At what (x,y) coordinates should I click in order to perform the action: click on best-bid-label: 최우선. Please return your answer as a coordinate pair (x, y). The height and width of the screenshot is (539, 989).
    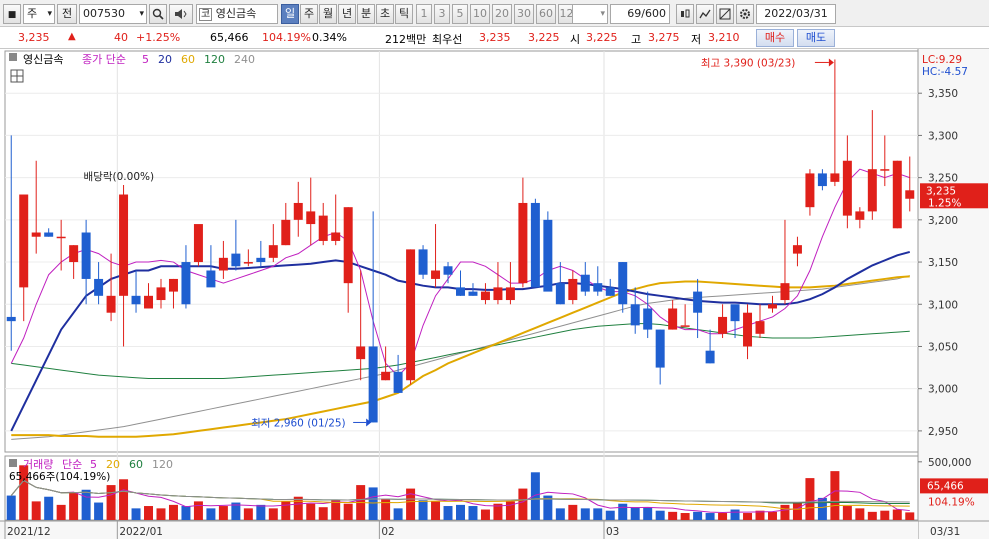
    Looking at the image, I should click on (447, 39).